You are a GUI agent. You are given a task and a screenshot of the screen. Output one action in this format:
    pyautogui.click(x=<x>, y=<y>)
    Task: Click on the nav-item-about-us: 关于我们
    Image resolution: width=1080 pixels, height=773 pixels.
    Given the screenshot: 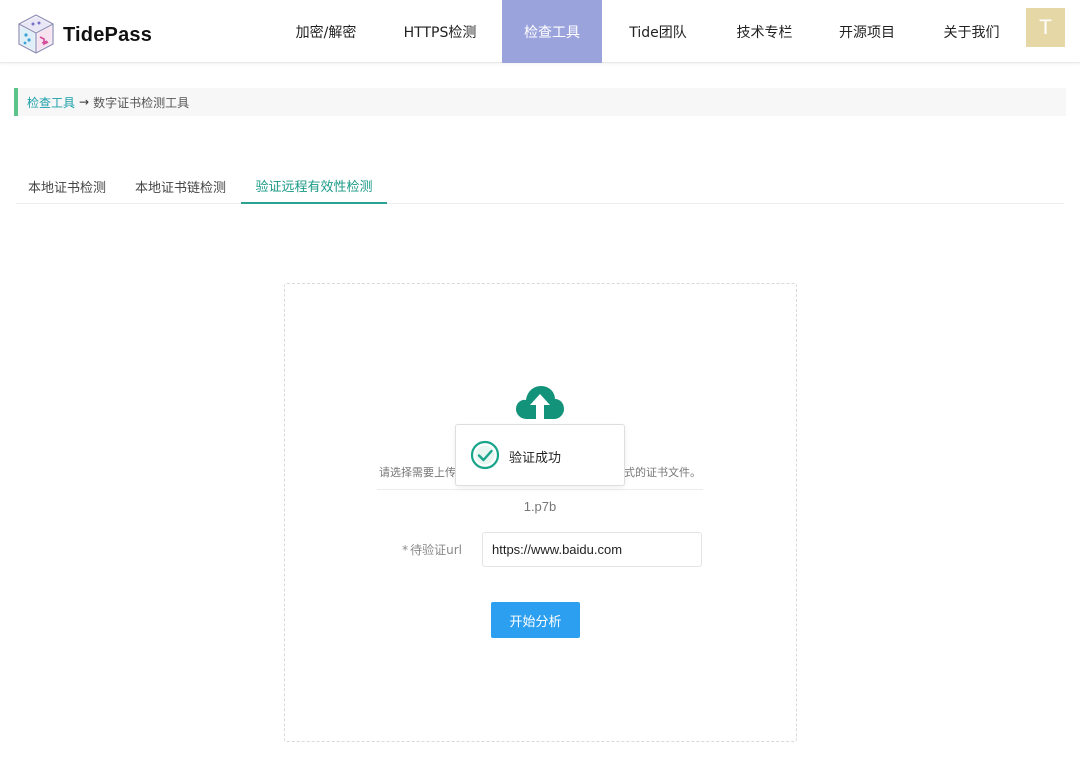 What is the action you would take?
    pyautogui.click(x=971, y=31)
    